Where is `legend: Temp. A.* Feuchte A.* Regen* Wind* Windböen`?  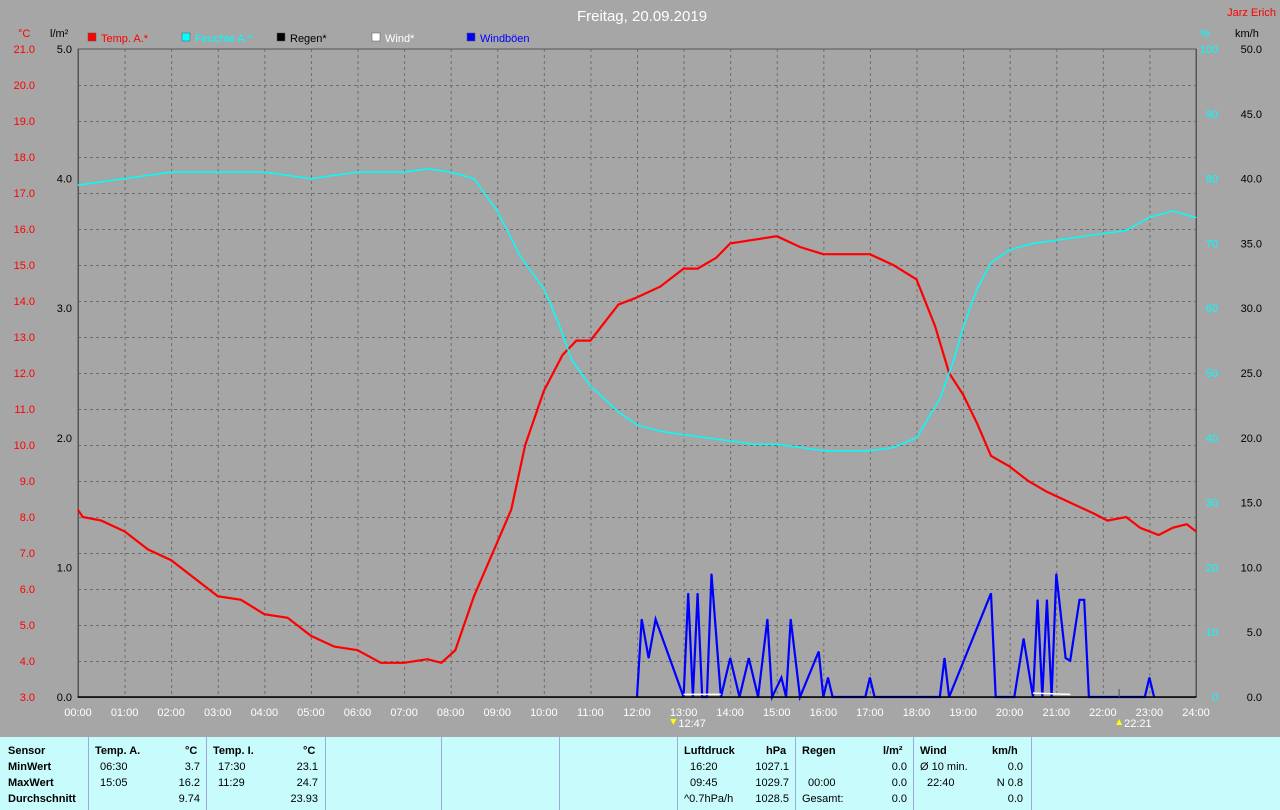
legend: Temp. A.* Feuchte A.* Regen* Wind* Windböen is located at coordinates (308, 38).